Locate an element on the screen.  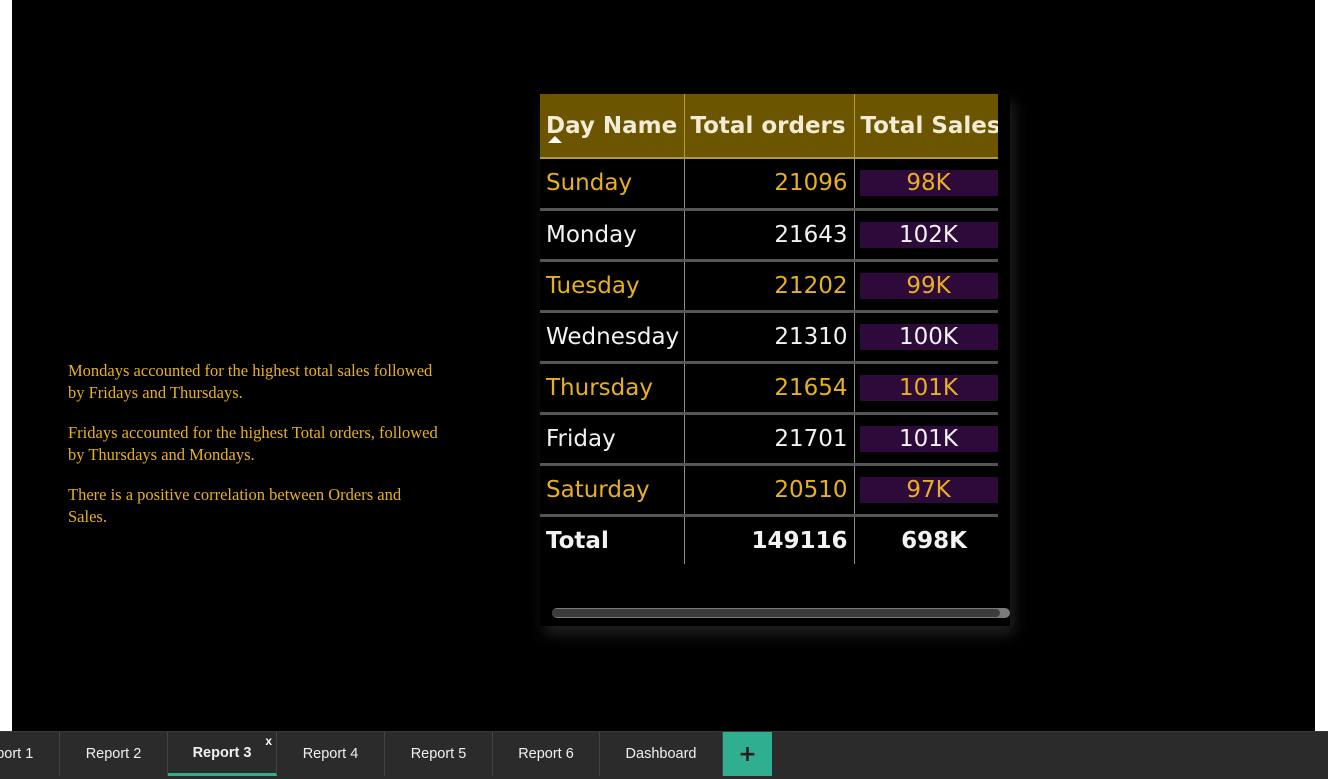
column-header-total-orders: Total orders is located at coordinates (769, 126).